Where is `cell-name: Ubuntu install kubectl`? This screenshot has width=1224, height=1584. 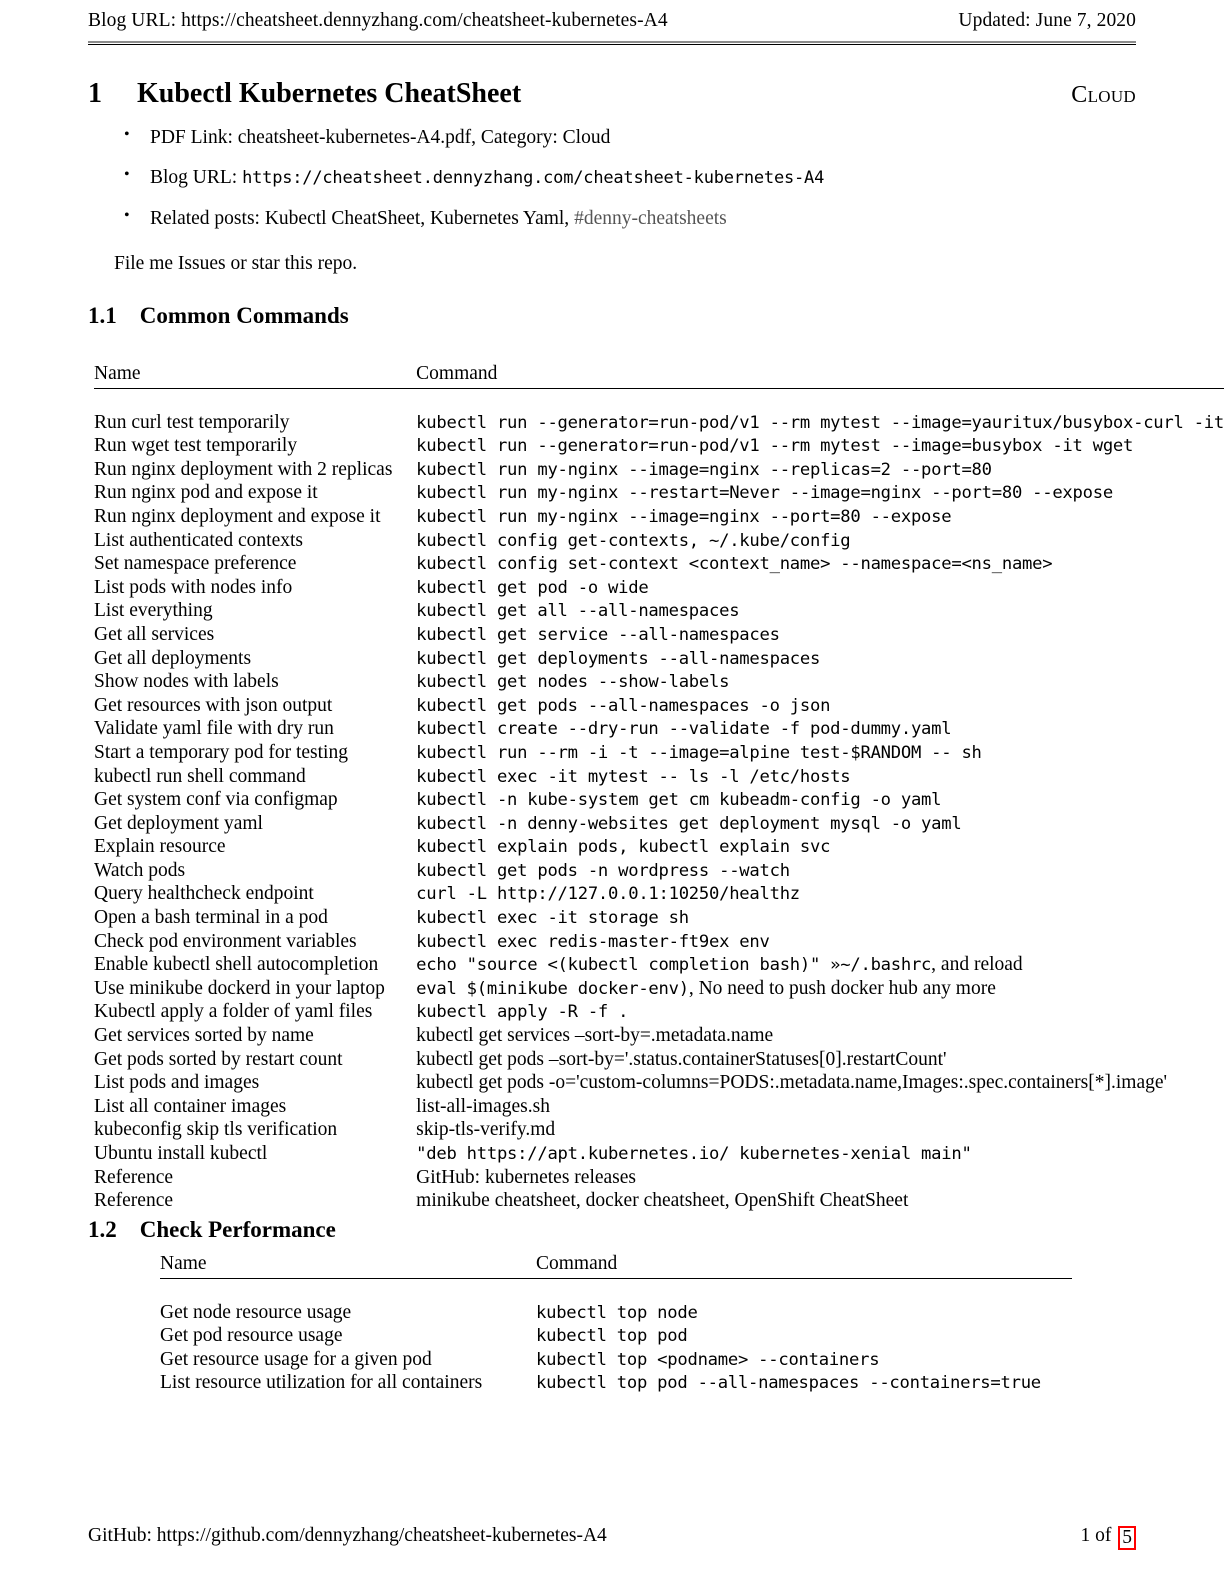 cell-name: Ubuntu install kubectl is located at coordinates (181, 1153).